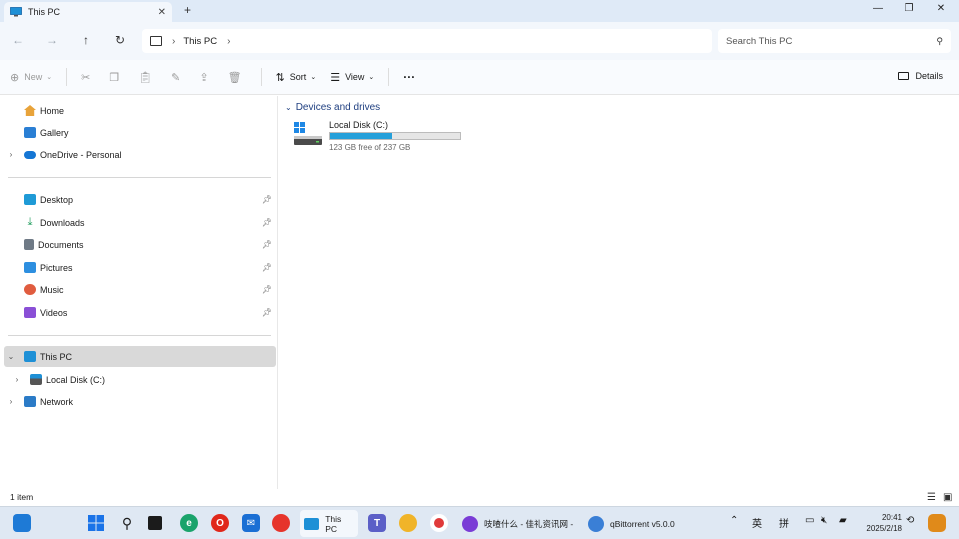 Image resolution: width=959 pixels, height=539 pixels. What do you see at coordinates (30, 154) in the screenshot?
I see `onedrive-icon` at bounding box center [30, 154].